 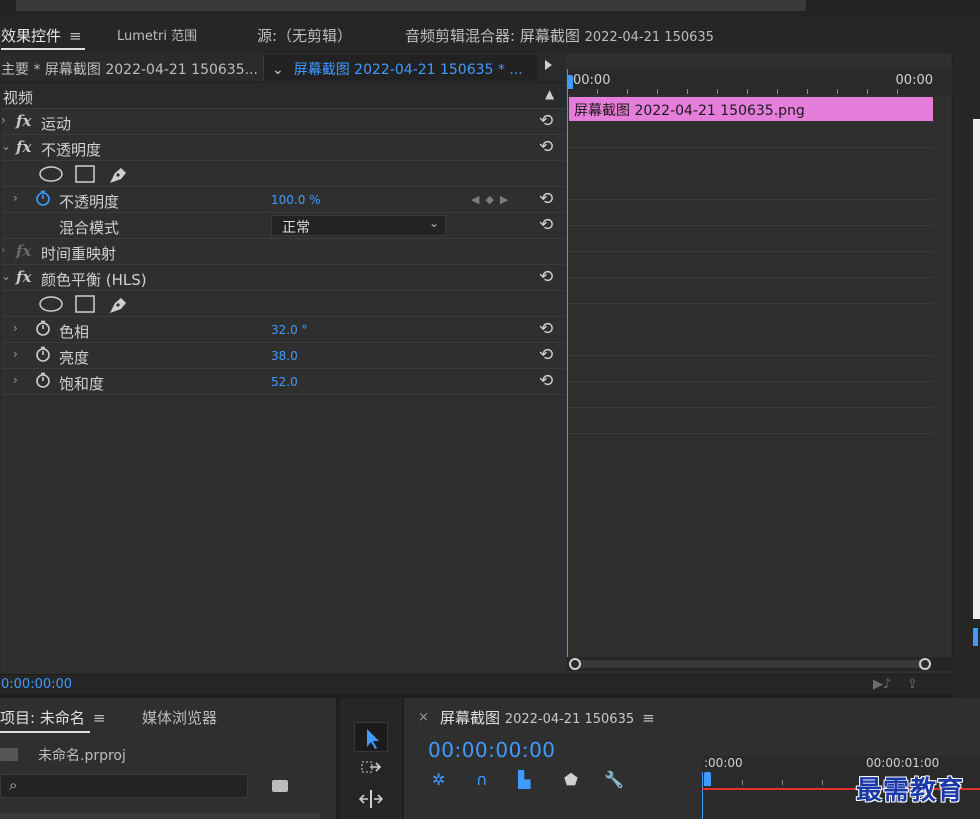 I want to click on tab-effect-controls: 效果控件 ≡, so click(x=41, y=35).